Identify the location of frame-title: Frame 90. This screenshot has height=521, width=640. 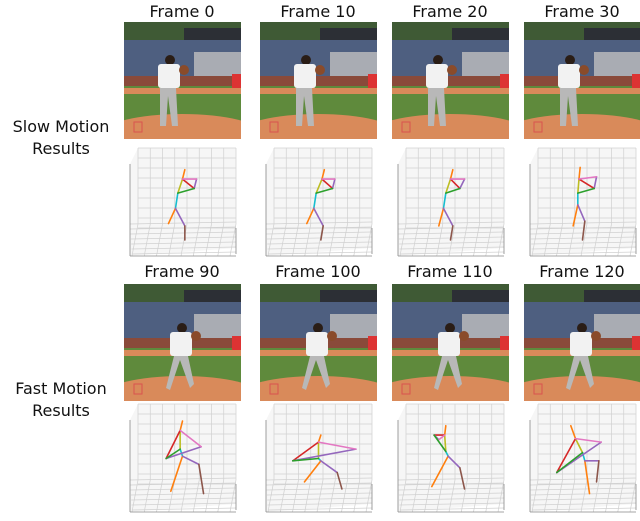
(182, 271).